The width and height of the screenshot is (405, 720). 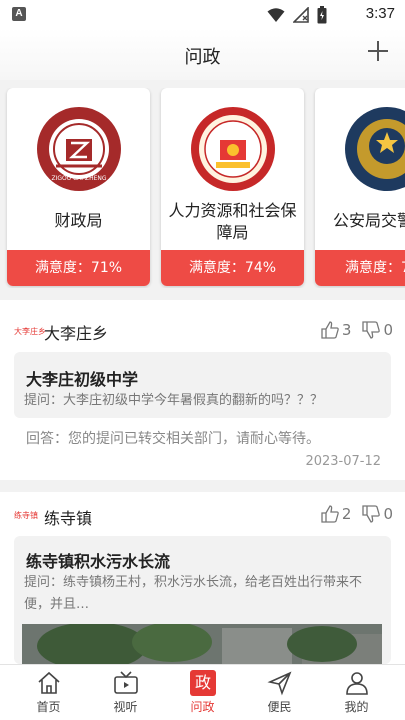 I want to click on finance-logo-text: ZIGOU CAI ZHENG, so click(x=78, y=178).